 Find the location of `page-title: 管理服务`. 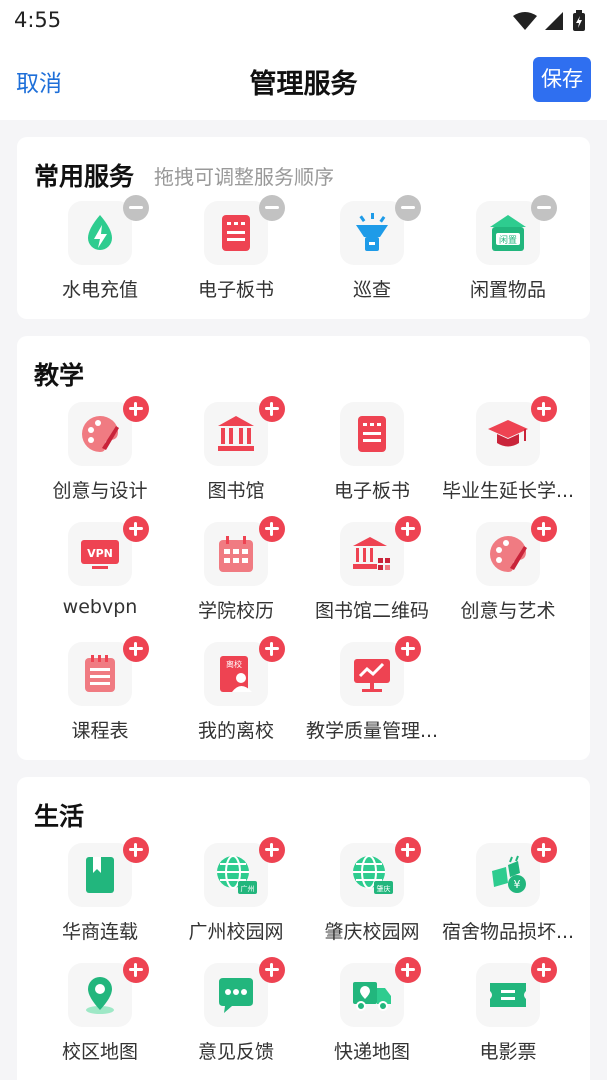

page-title: 管理服务 is located at coordinates (303, 84).